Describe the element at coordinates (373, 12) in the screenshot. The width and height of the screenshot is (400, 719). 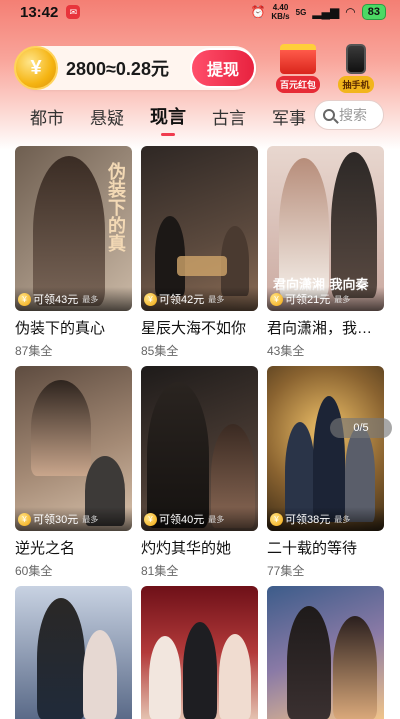
I see `battery-indicator: 83` at that location.